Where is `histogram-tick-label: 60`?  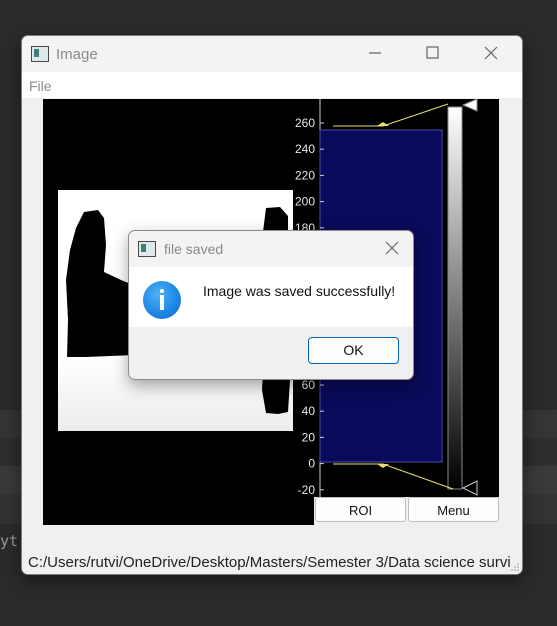 histogram-tick-label: 60 is located at coordinates (309, 385).